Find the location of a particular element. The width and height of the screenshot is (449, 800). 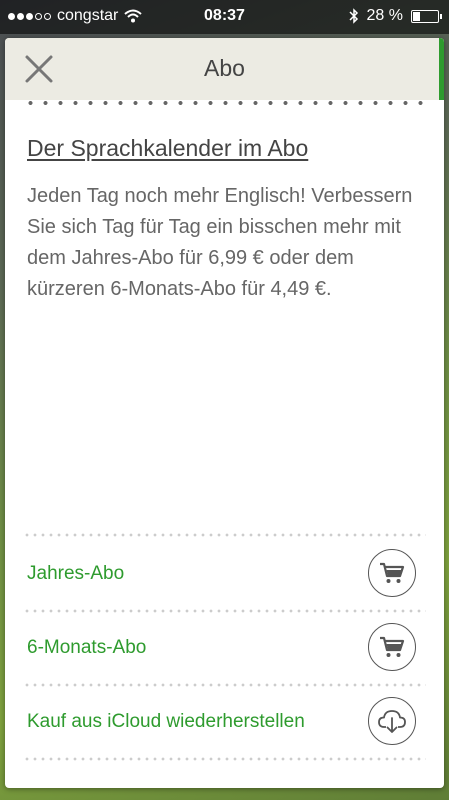

content-title: Der Sprachkalender im Abo is located at coordinates (168, 148).